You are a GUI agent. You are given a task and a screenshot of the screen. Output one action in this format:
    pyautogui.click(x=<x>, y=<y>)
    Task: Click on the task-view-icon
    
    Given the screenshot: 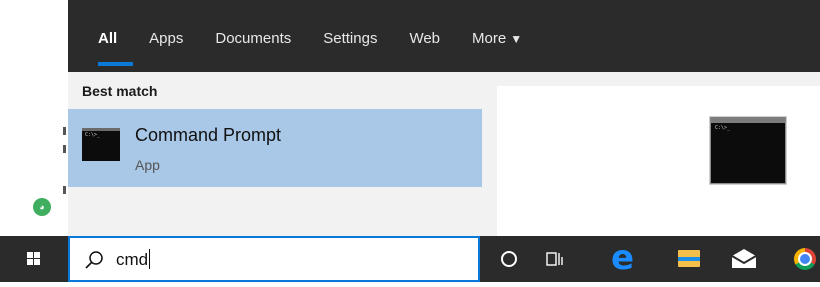 What is the action you would take?
    pyautogui.click(x=554, y=259)
    